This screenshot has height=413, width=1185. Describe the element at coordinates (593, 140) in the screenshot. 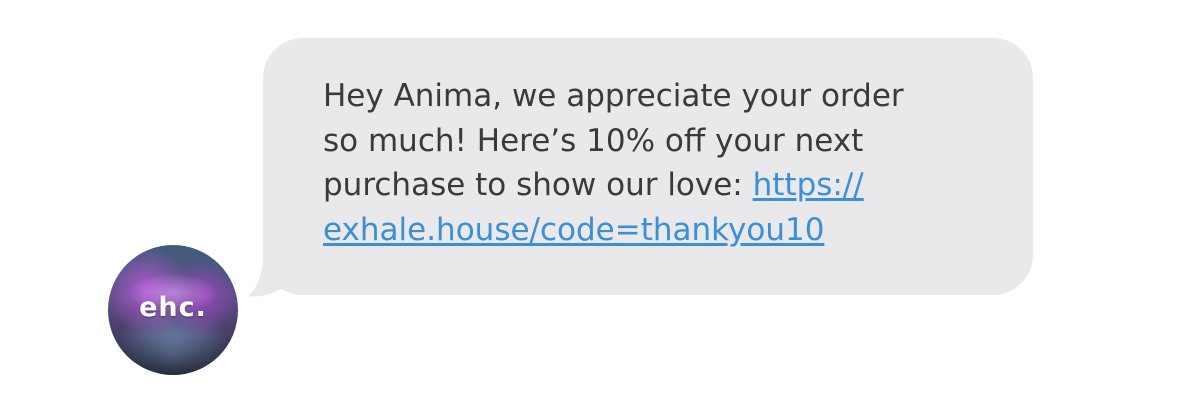

I see `message-line-2: so much! Here’s 10% off your next` at that location.